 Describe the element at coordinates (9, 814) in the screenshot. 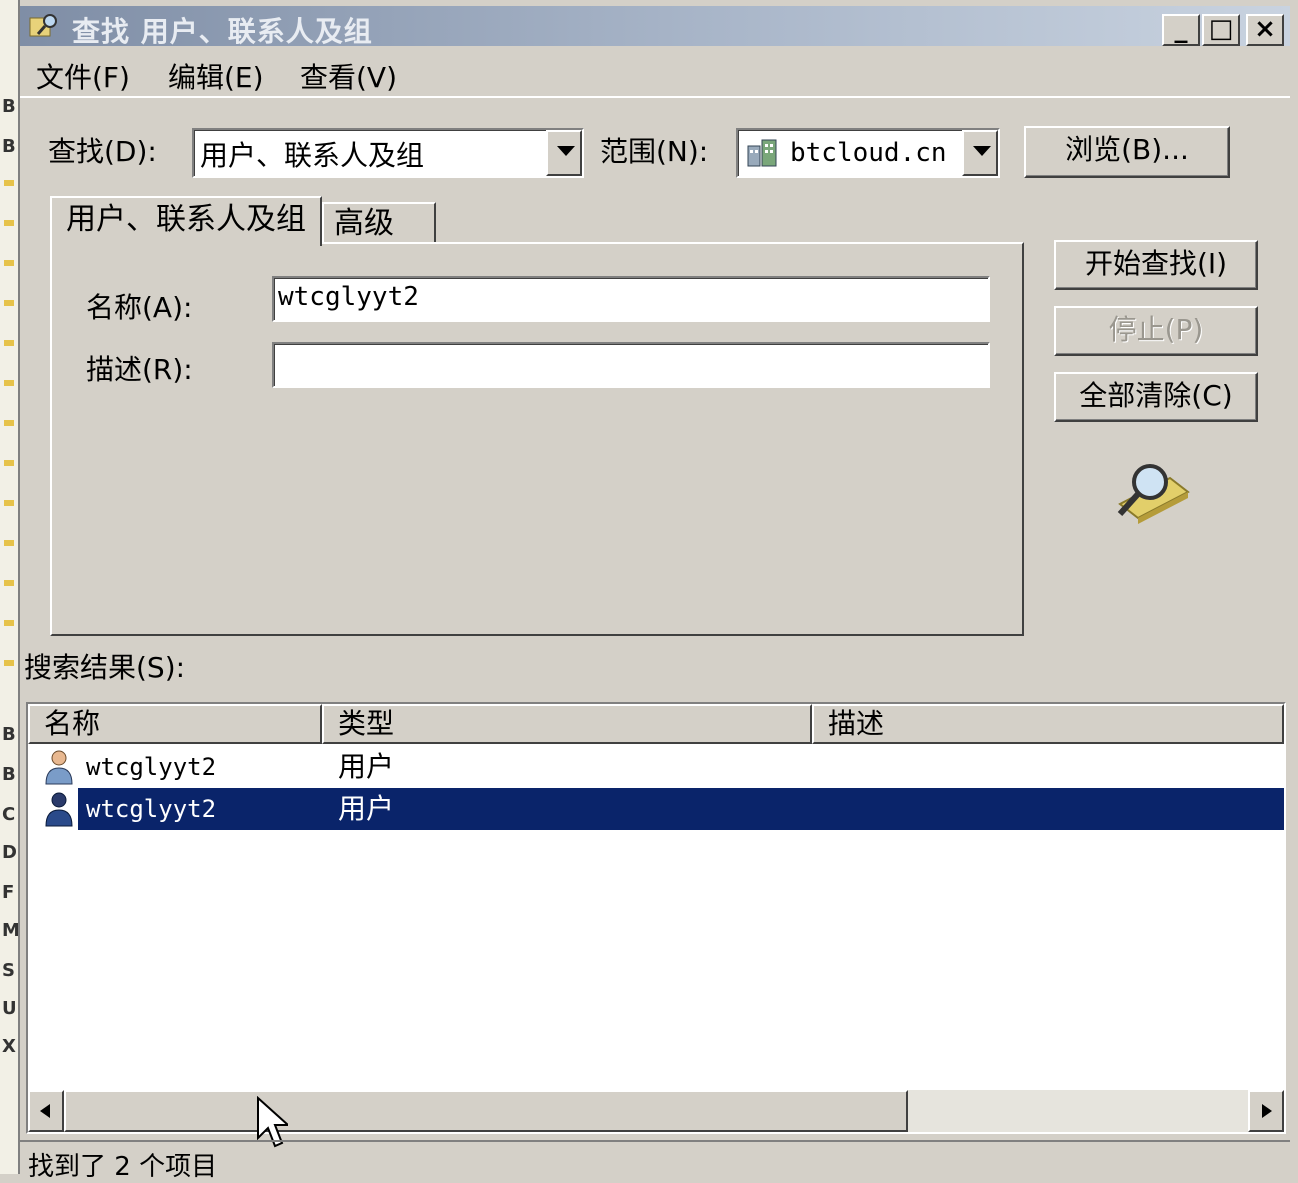

I see `strip-letter: C` at that location.